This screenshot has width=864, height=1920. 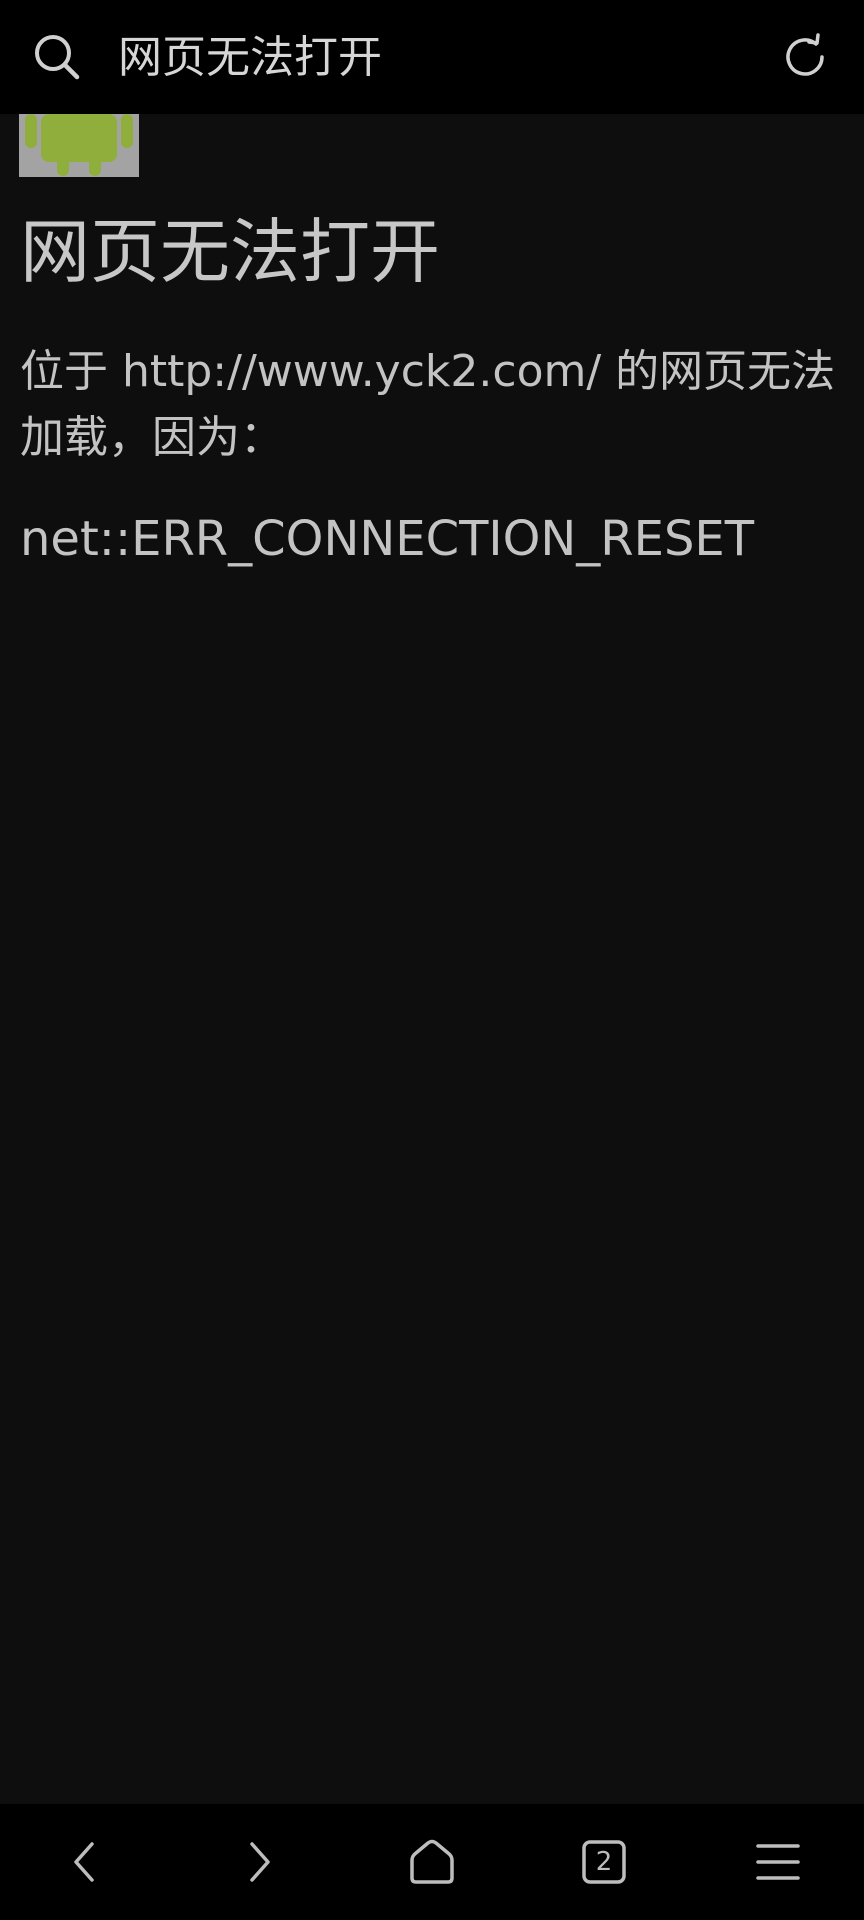 I want to click on home-button, so click(x=432, y=1862).